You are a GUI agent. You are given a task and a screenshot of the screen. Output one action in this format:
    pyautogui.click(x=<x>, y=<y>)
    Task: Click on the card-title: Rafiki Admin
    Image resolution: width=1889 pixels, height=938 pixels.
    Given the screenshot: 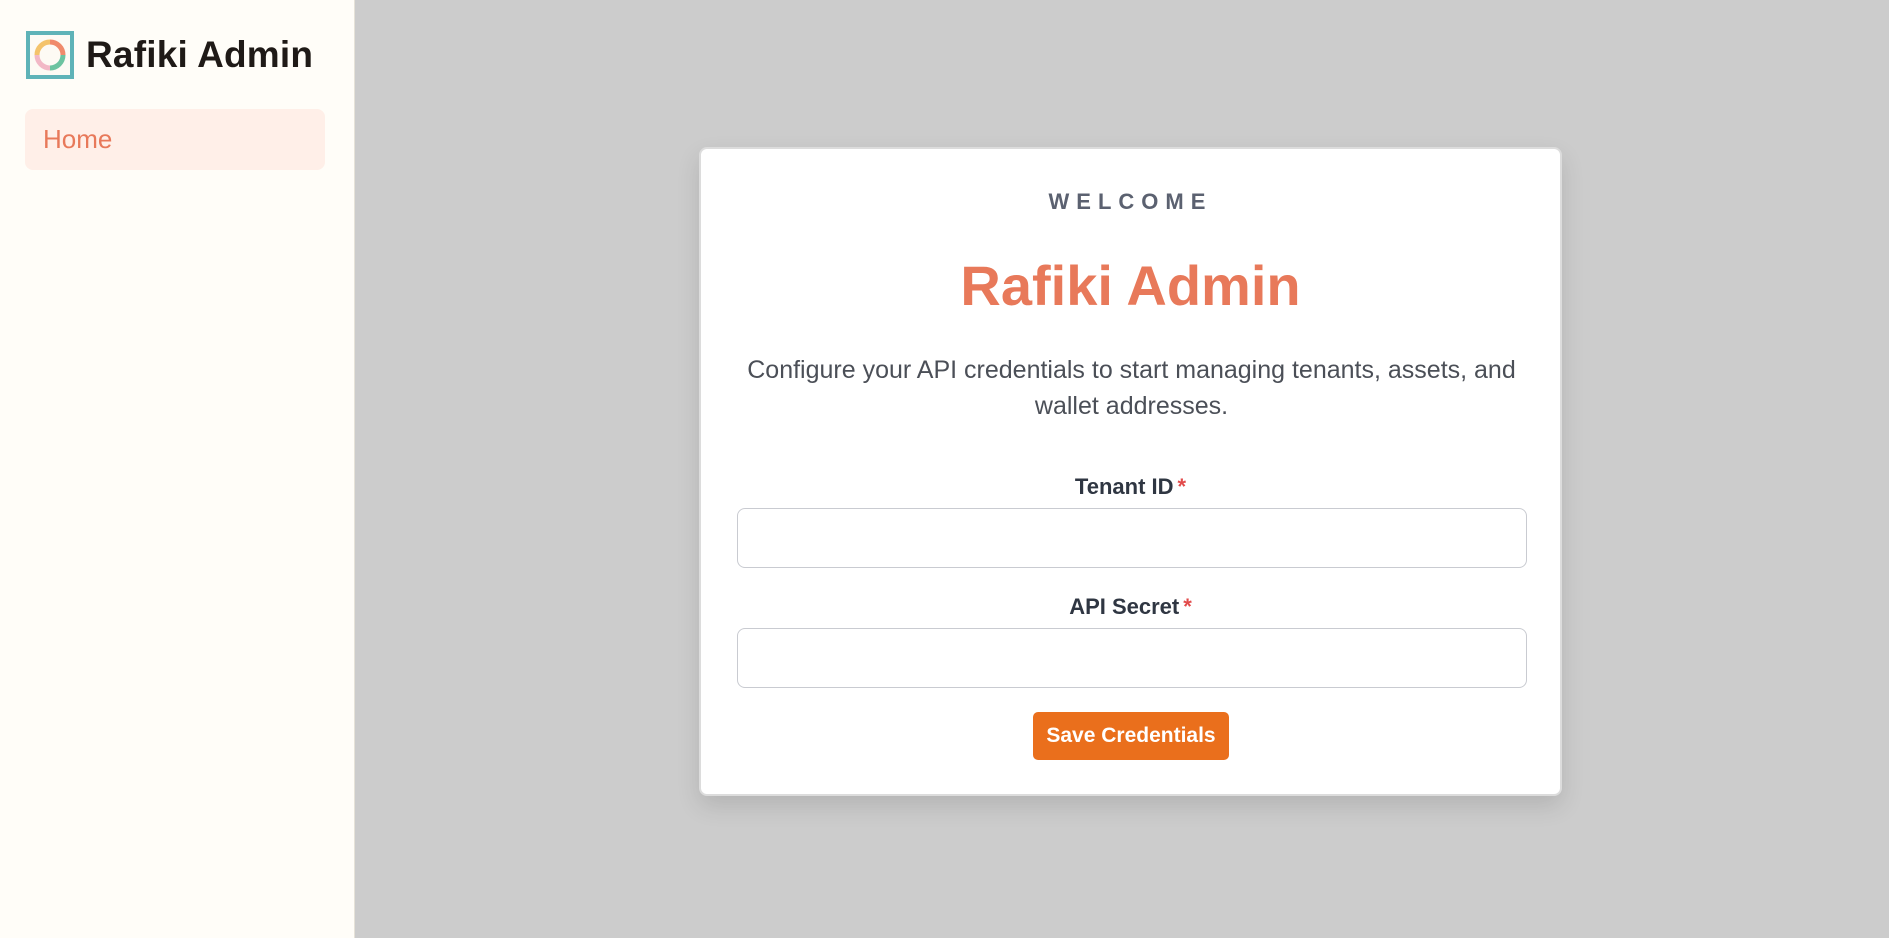 What is the action you would take?
    pyautogui.click(x=1130, y=285)
    